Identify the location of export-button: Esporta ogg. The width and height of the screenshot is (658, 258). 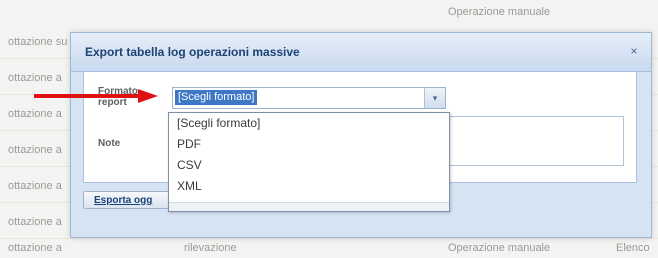
(128, 200).